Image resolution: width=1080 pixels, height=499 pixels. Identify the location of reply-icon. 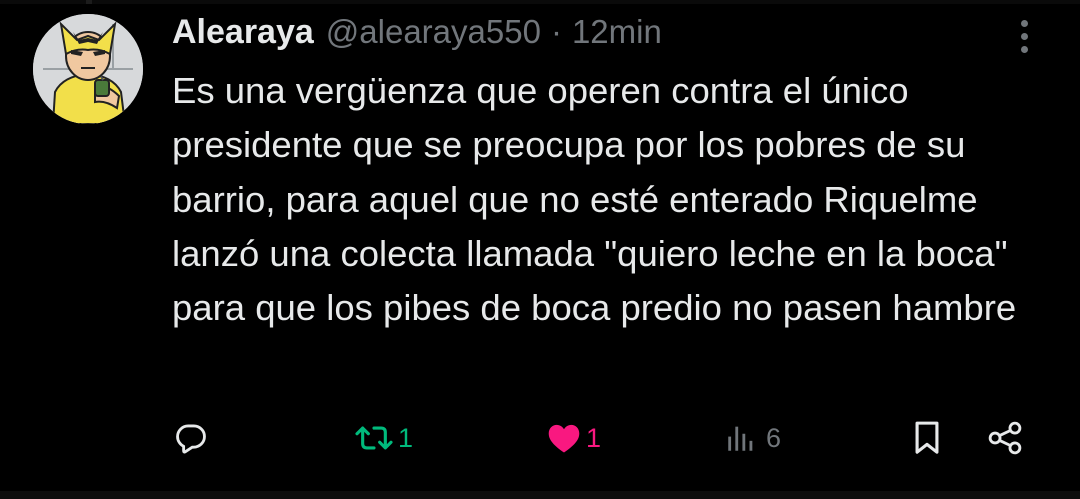
(191, 439).